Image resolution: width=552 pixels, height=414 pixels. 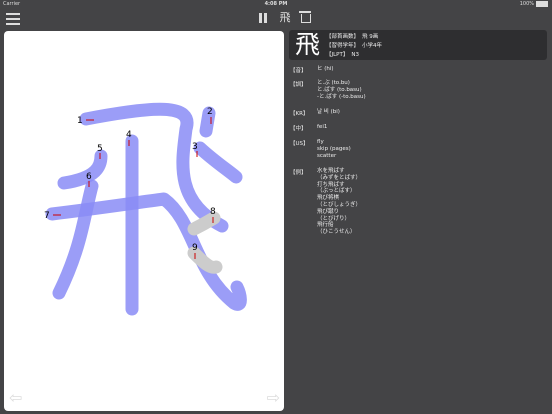 What do you see at coordinates (333, 83) in the screenshot?
I see `kun-reading-value: と.ぶ (to.bu)` at bounding box center [333, 83].